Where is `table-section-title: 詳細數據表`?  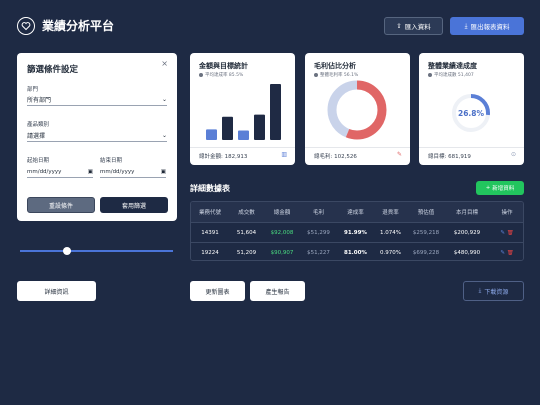
table-section-title: 詳細數據表 is located at coordinates (210, 188).